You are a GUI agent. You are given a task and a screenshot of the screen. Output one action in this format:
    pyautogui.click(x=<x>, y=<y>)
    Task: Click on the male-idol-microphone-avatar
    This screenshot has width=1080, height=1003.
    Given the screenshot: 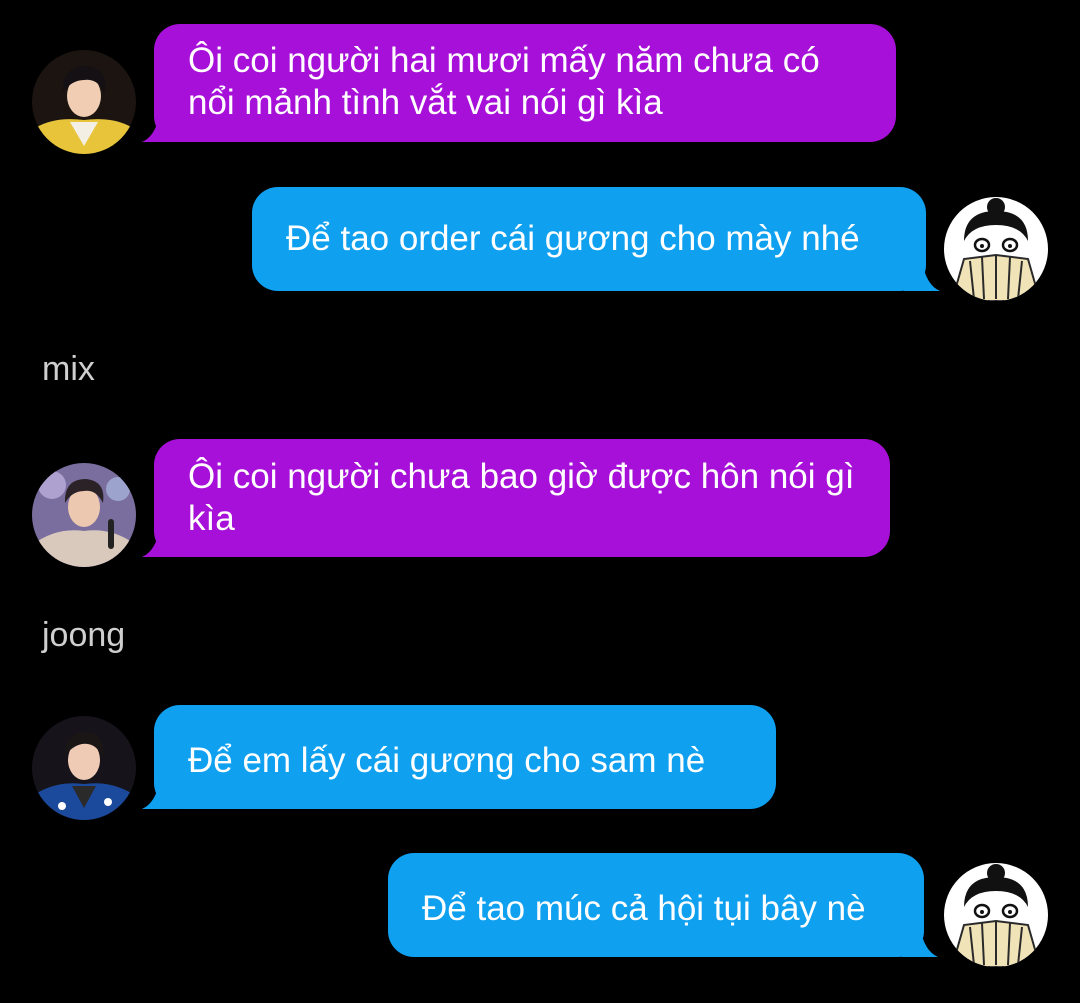 What is the action you would take?
    pyautogui.click(x=84, y=515)
    